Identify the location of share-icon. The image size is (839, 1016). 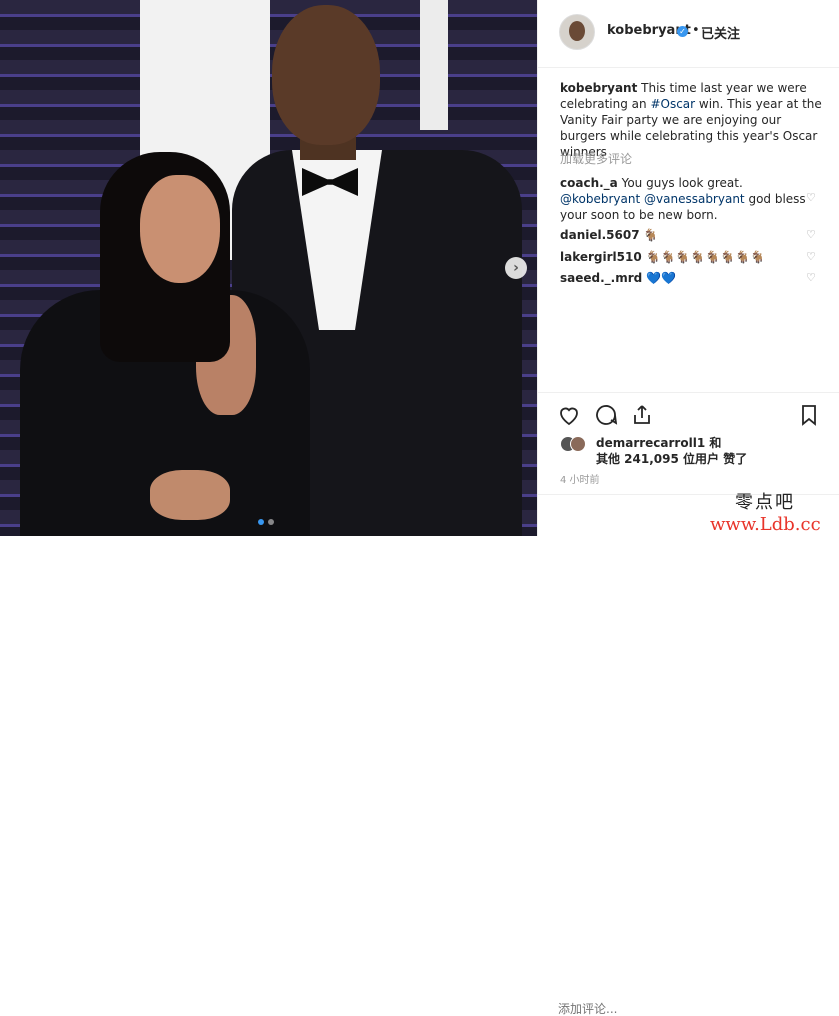
(642, 414).